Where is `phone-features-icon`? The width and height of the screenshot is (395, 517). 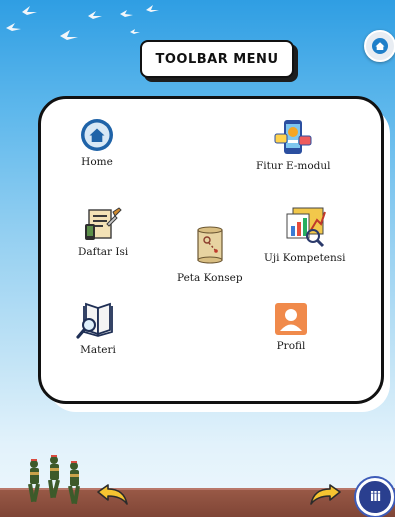 phone-features-icon is located at coordinates (293, 137).